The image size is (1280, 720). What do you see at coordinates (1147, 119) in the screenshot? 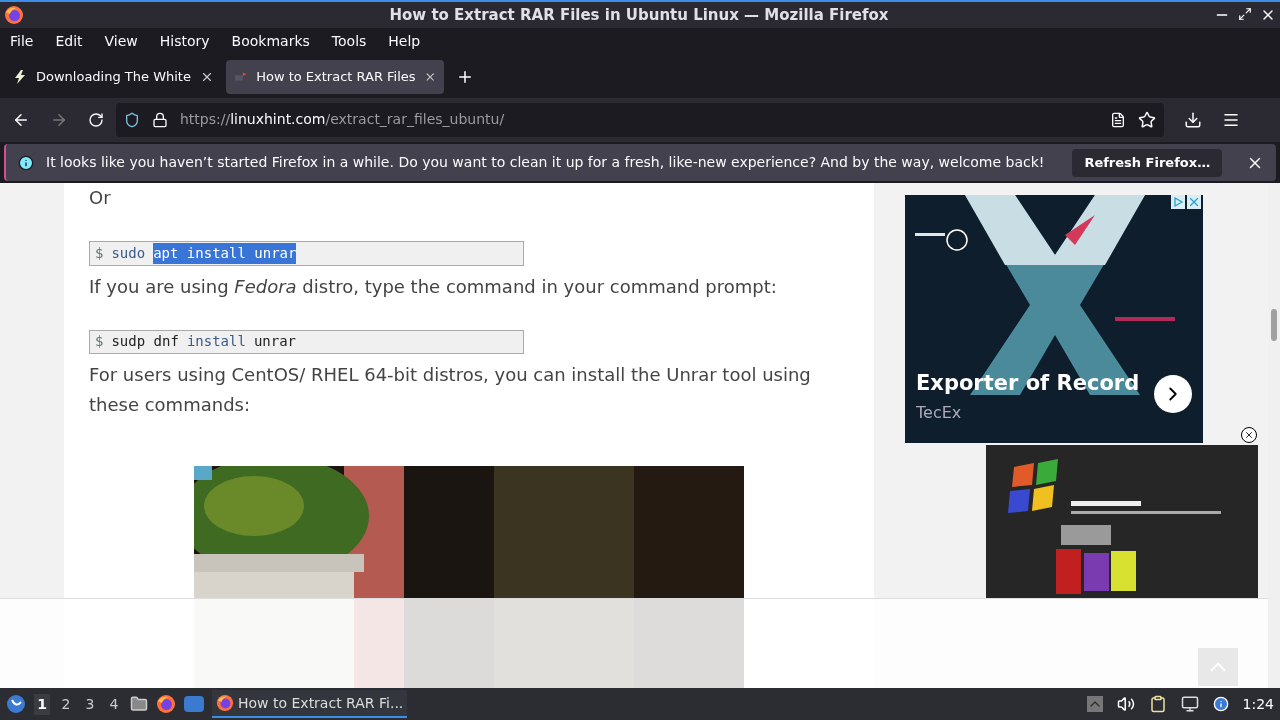
I see `bookmark-star-icon` at bounding box center [1147, 119].